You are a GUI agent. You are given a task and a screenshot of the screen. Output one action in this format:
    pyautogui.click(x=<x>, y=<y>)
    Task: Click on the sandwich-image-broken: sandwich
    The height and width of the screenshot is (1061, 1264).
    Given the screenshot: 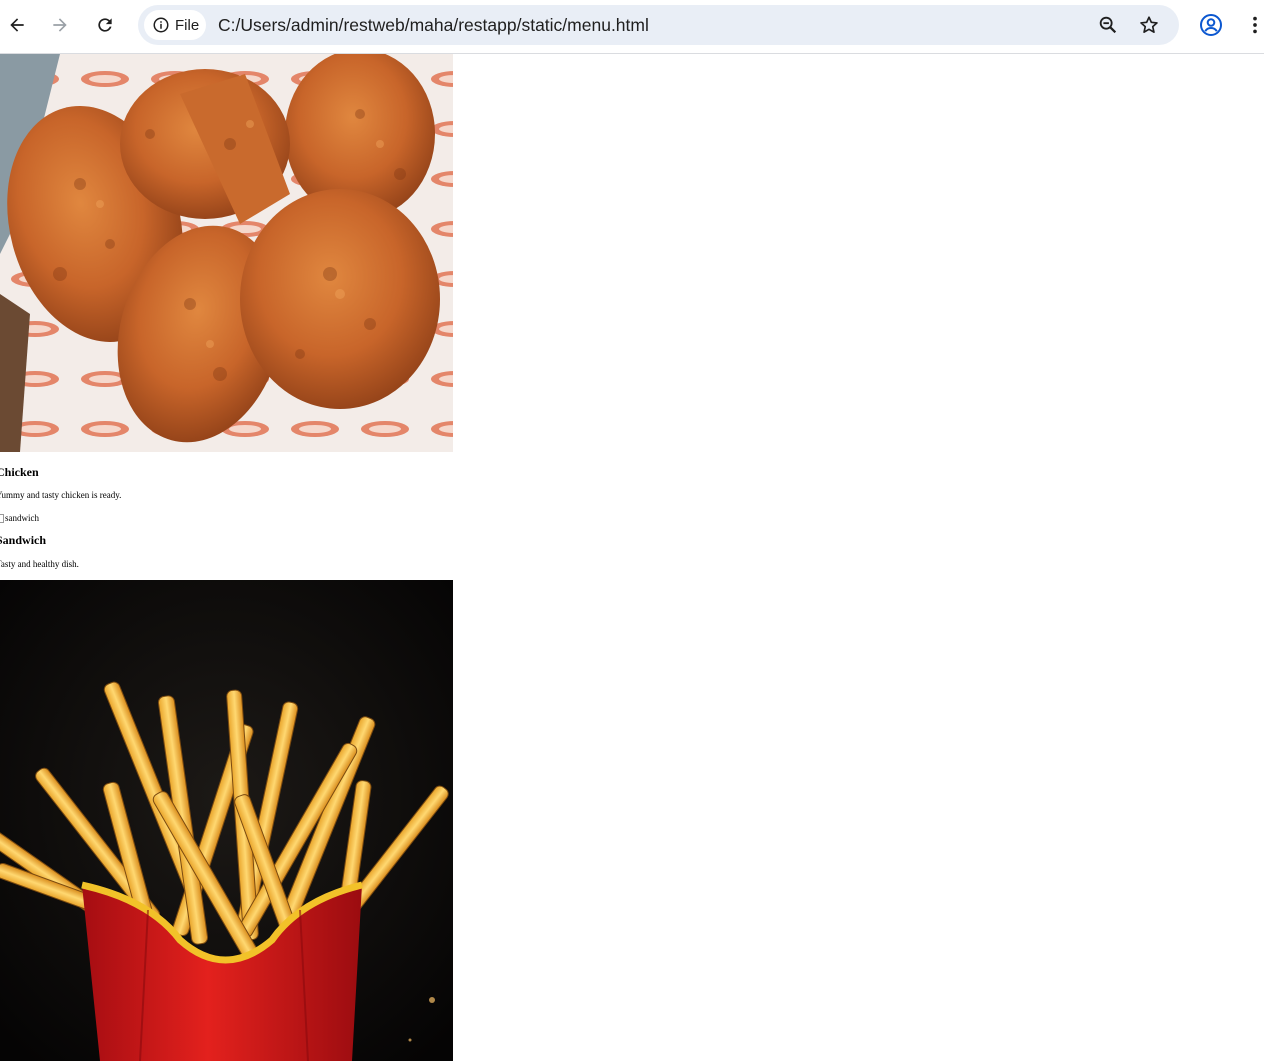 What is the action you would take?
    pyautogui.click(x=19, y=518)
    